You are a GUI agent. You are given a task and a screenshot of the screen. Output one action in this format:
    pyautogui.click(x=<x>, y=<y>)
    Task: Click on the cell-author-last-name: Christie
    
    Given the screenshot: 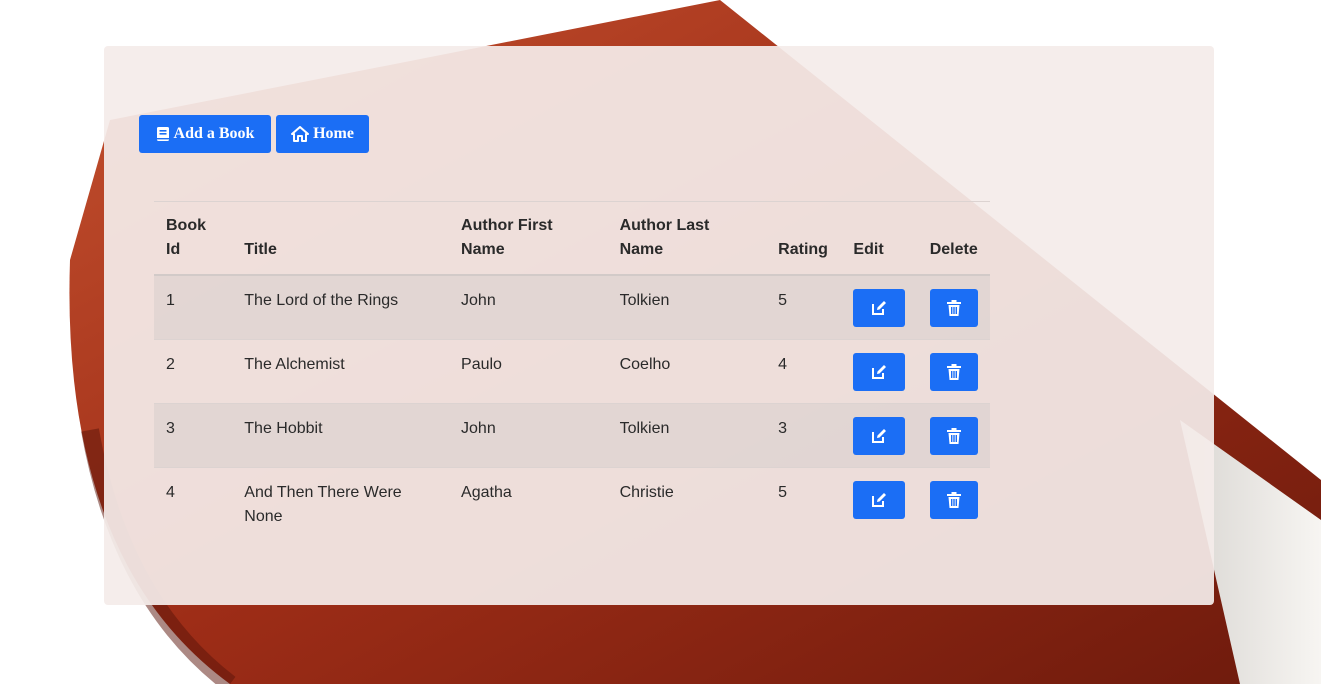 What is the action you would take?
    pyautogui.click(x=646, y=492)
    